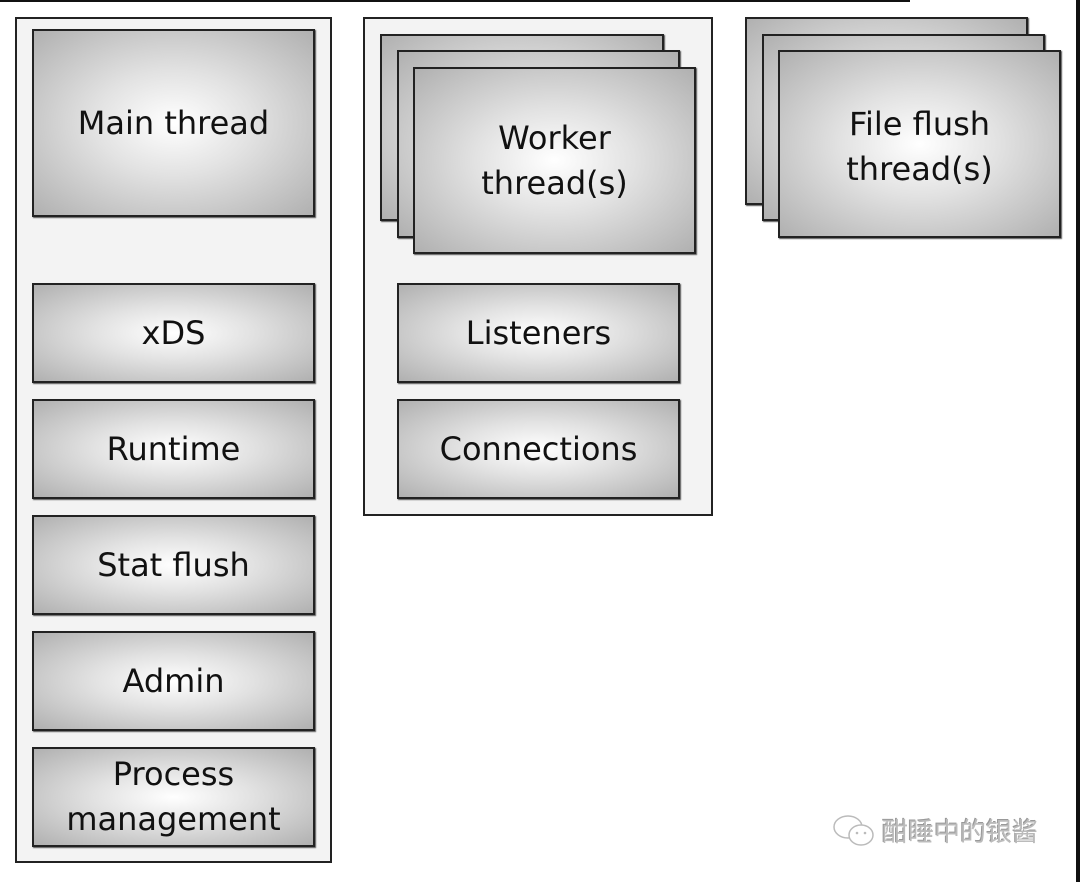 The width and height of the screenshot is (1080, 882). I want to click on watermark: 酣睡中的银酱, so click(935, 830).